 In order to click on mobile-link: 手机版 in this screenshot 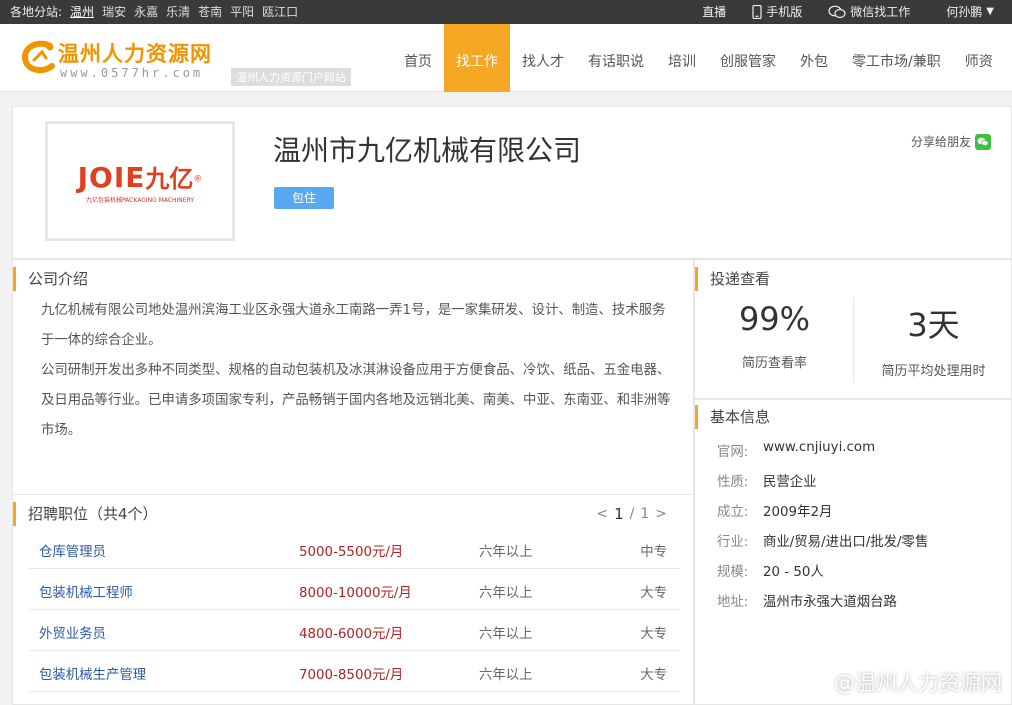, I will do `click(777, 12)`.